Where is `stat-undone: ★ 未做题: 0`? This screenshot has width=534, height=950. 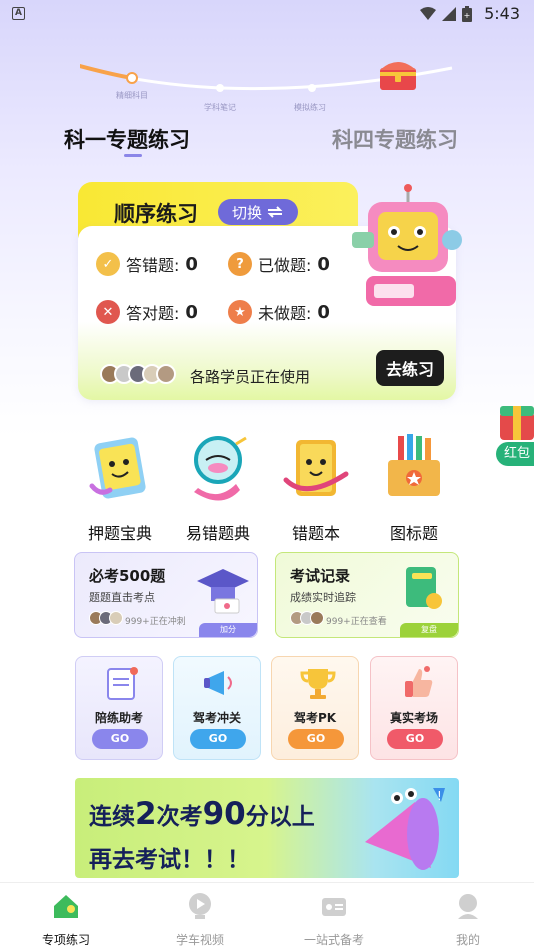 stat-undone: ★ 未做题: 0 is located at coordinates (279, 312).